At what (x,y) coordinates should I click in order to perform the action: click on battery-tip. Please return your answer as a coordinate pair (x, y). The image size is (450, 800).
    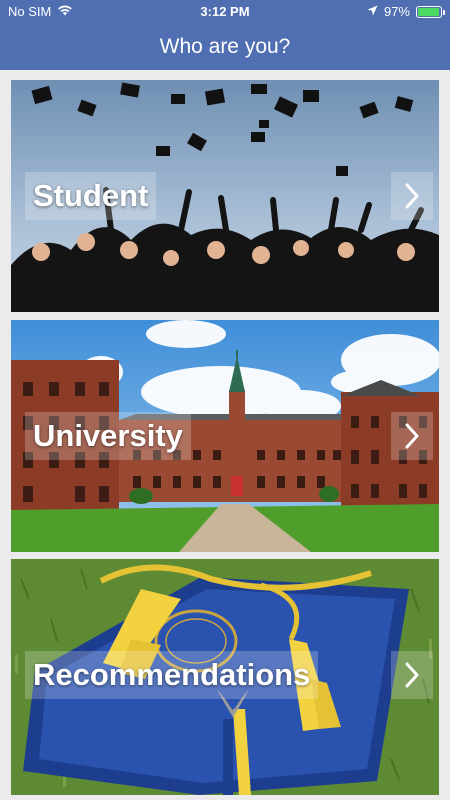
    Looking at the image, I should click on (444, 12).